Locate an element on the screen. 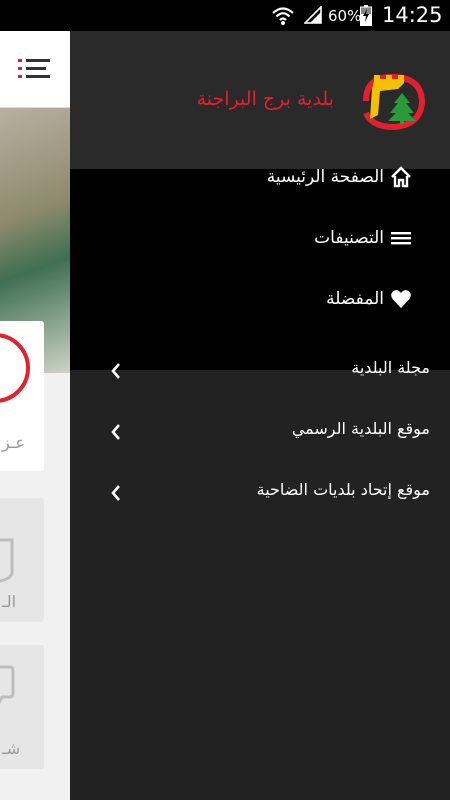 This screenshot has width=450, height=800. link-label: مجلة البلدية is located at coordinates (390, 367).